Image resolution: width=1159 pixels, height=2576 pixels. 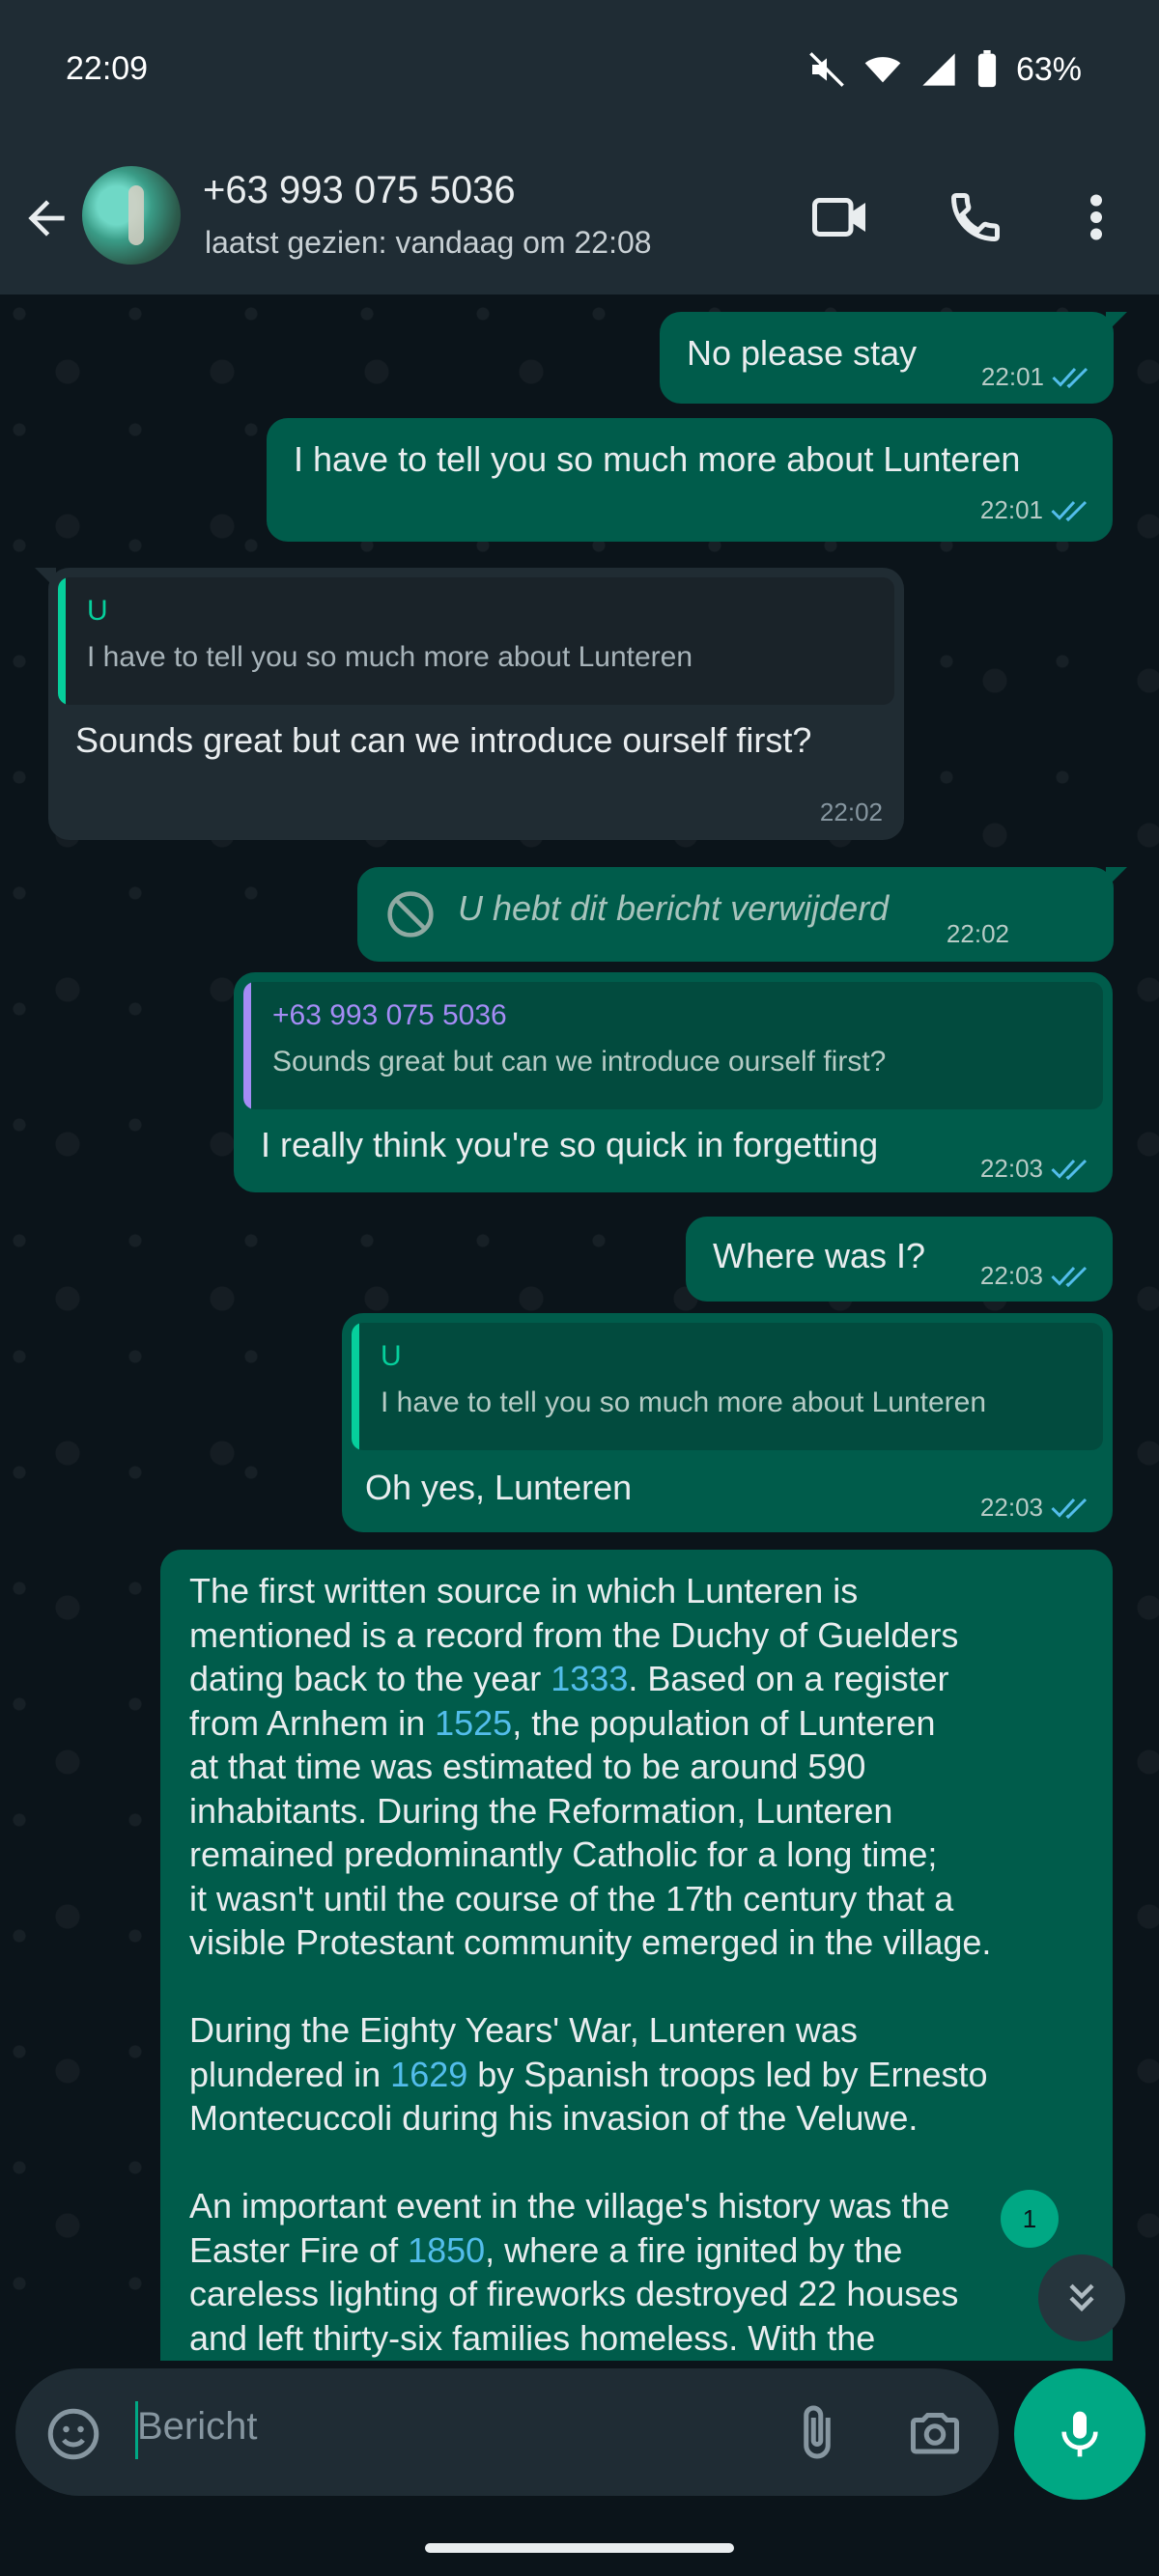 I want to click on double-chevron-down-icon, so click(x=1082, y=2297).